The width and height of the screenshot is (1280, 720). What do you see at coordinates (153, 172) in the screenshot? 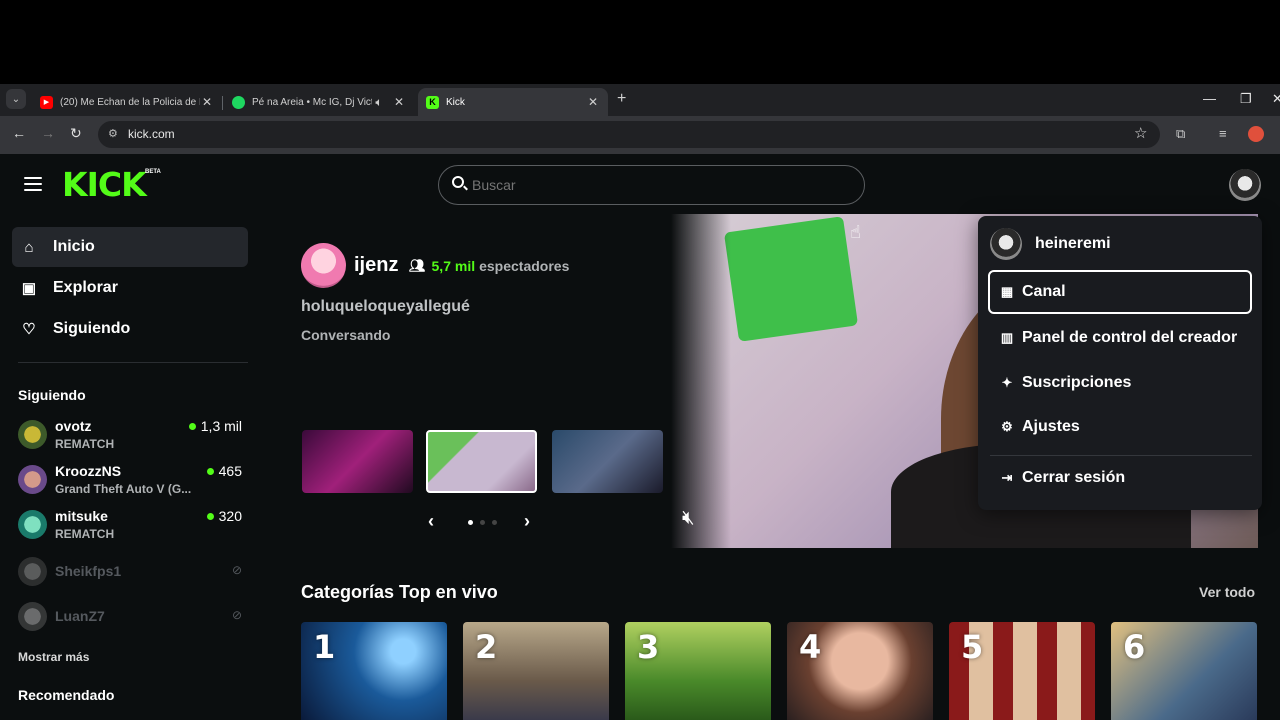
I see `beta-badge: BETA` at bounding box center [153, 172].